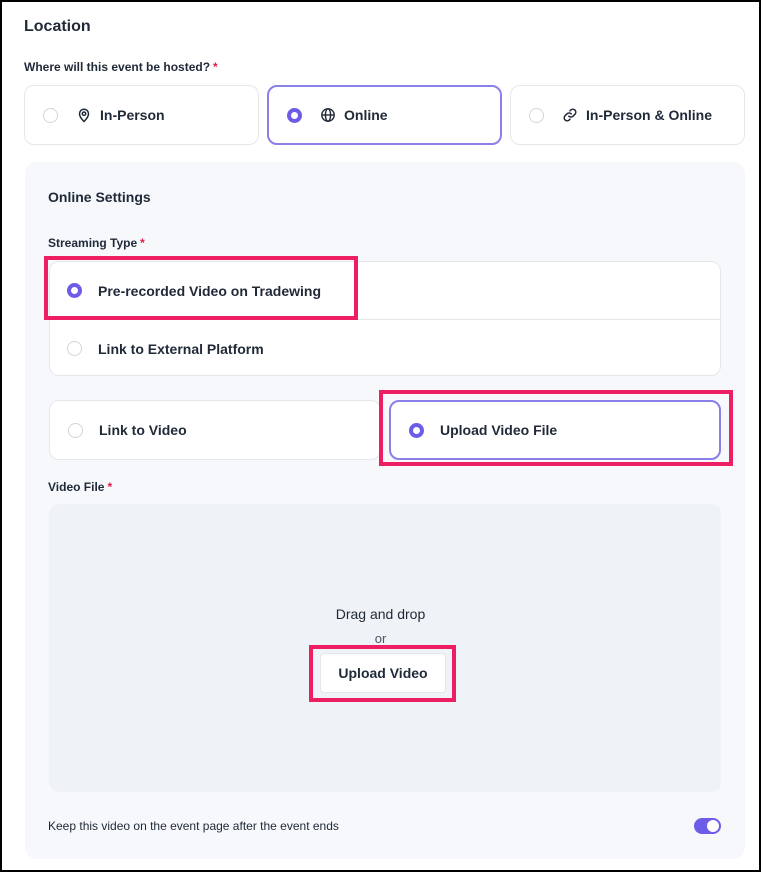 This screenshot has width=761, height=872. Describe the element at coordinates (93, 243) in the screenshot. I see `streaming-type-text: Streaming Type` at that location.